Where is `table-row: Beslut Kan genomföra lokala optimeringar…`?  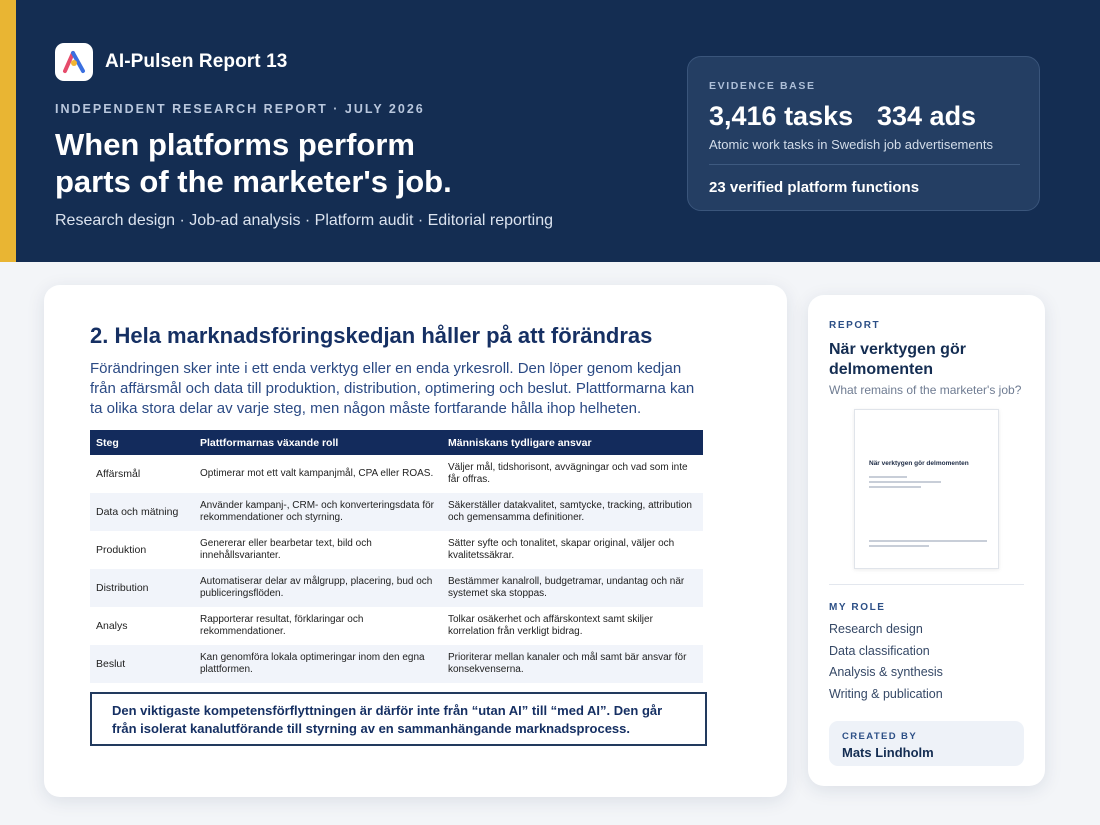 table-row: Beslut Kan genomföra lokala optimeringar… is located at coordinates (396, 664).